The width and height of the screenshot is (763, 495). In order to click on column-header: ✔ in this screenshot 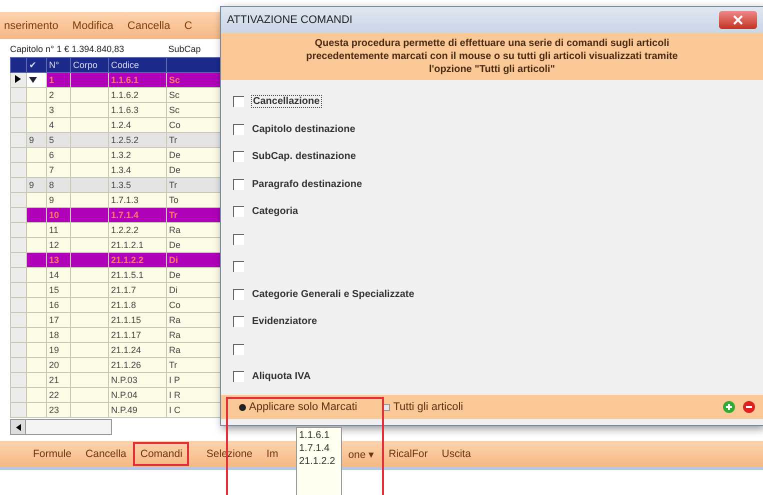, I will do `click(36, 65)`.